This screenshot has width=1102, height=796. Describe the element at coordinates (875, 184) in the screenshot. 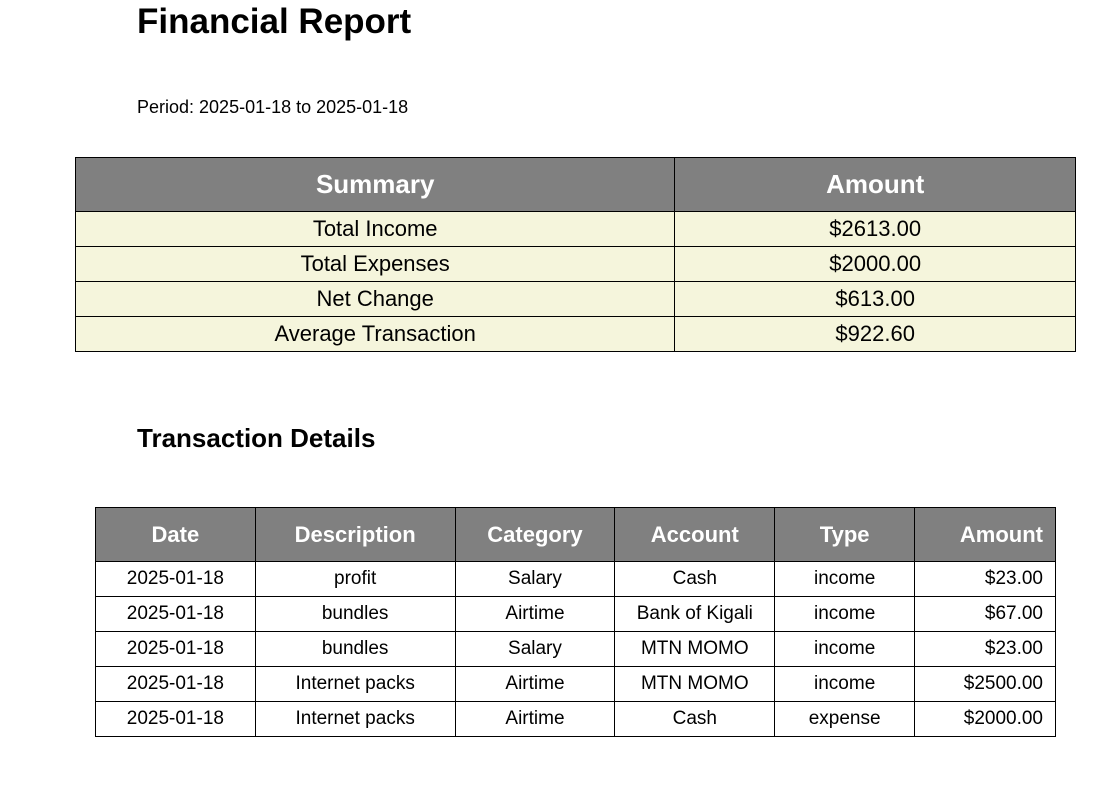

I see `summary-header-amount: Amount` at that location.